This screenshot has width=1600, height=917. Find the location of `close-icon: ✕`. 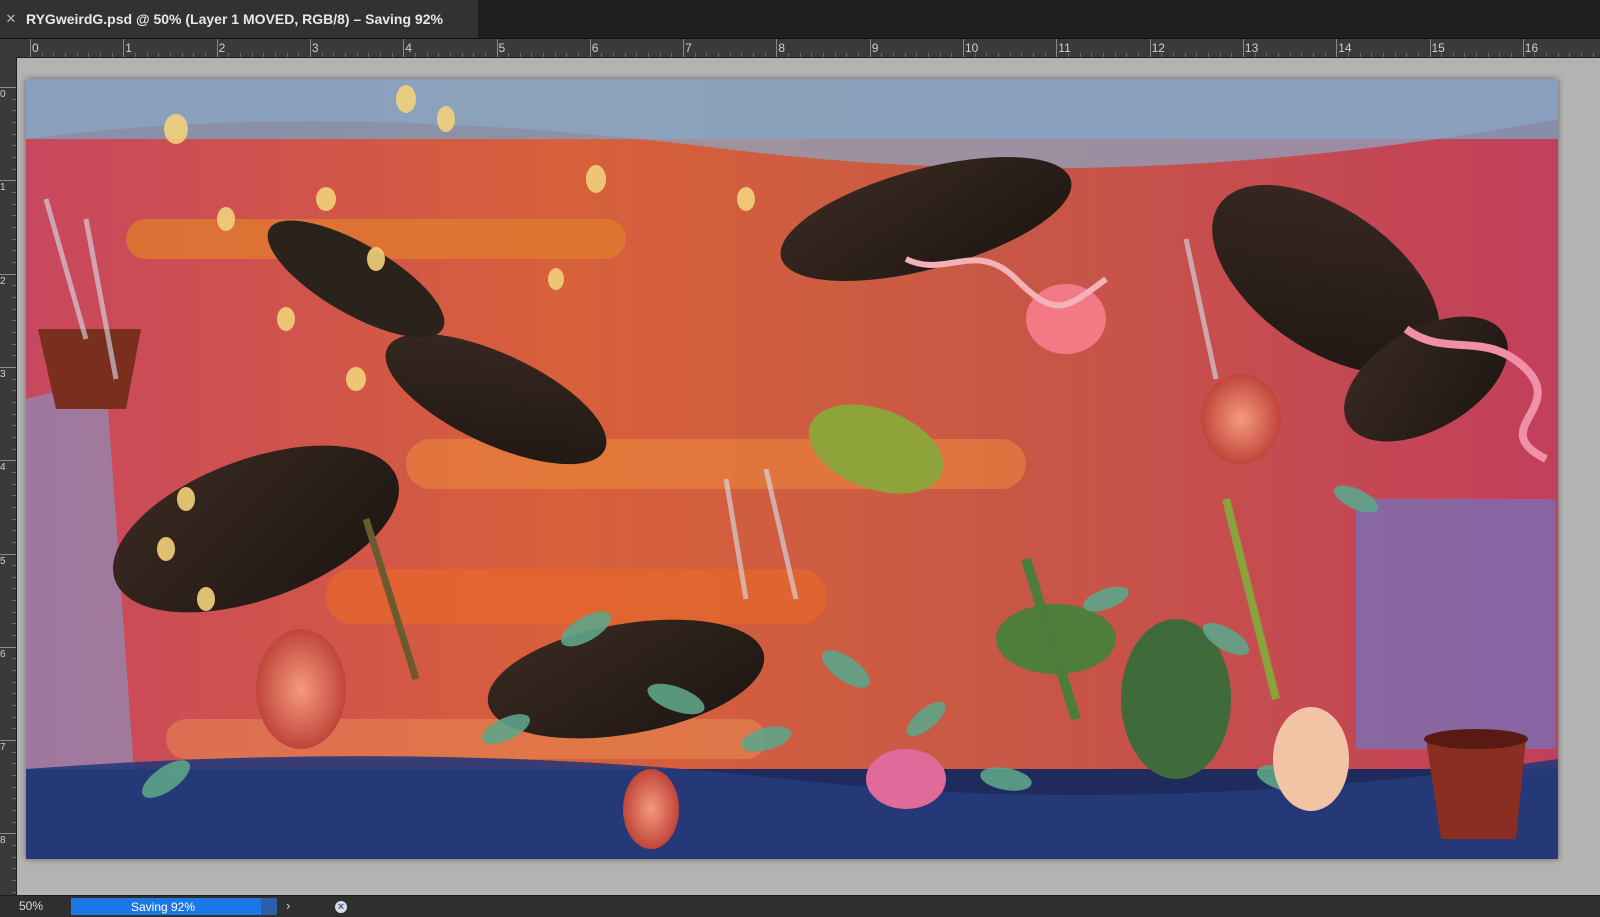

close-icon: ✕ is located at coordinates (11, 19).